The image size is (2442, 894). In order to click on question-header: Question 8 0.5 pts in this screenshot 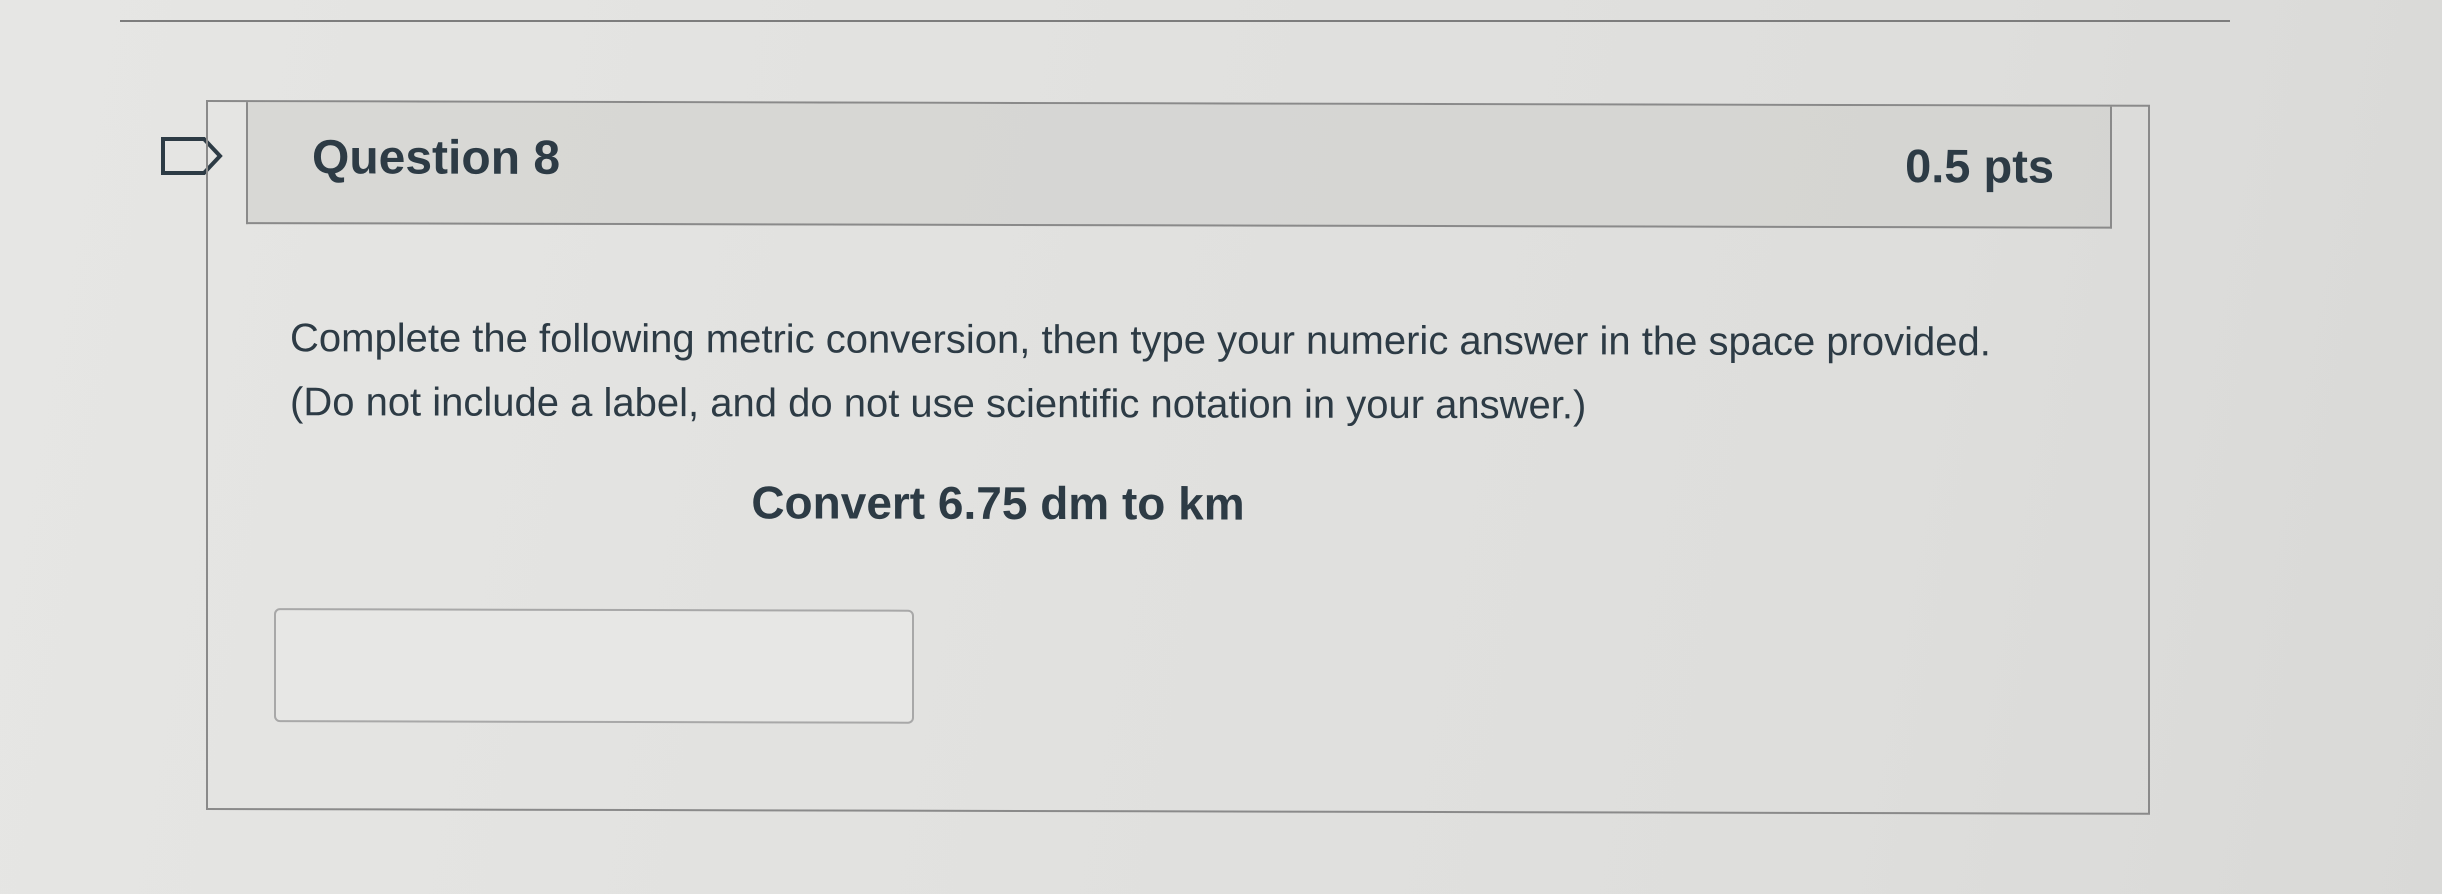, I will do `click(1179, 165)`.